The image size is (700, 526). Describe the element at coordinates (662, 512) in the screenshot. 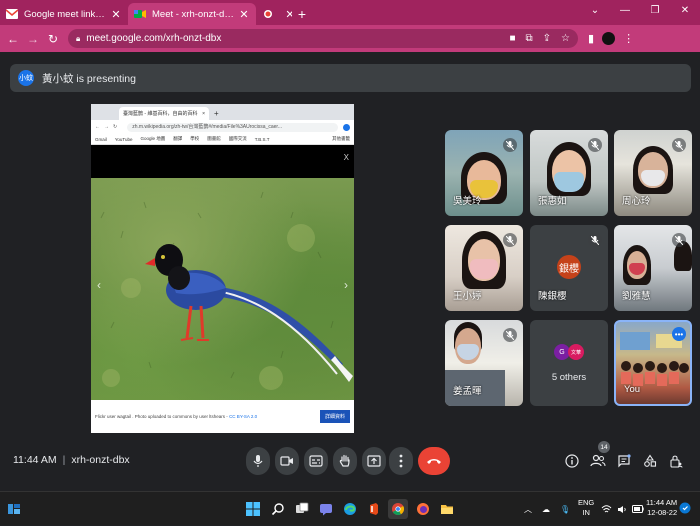

I see `clock-date: 12-08-22` at that location.